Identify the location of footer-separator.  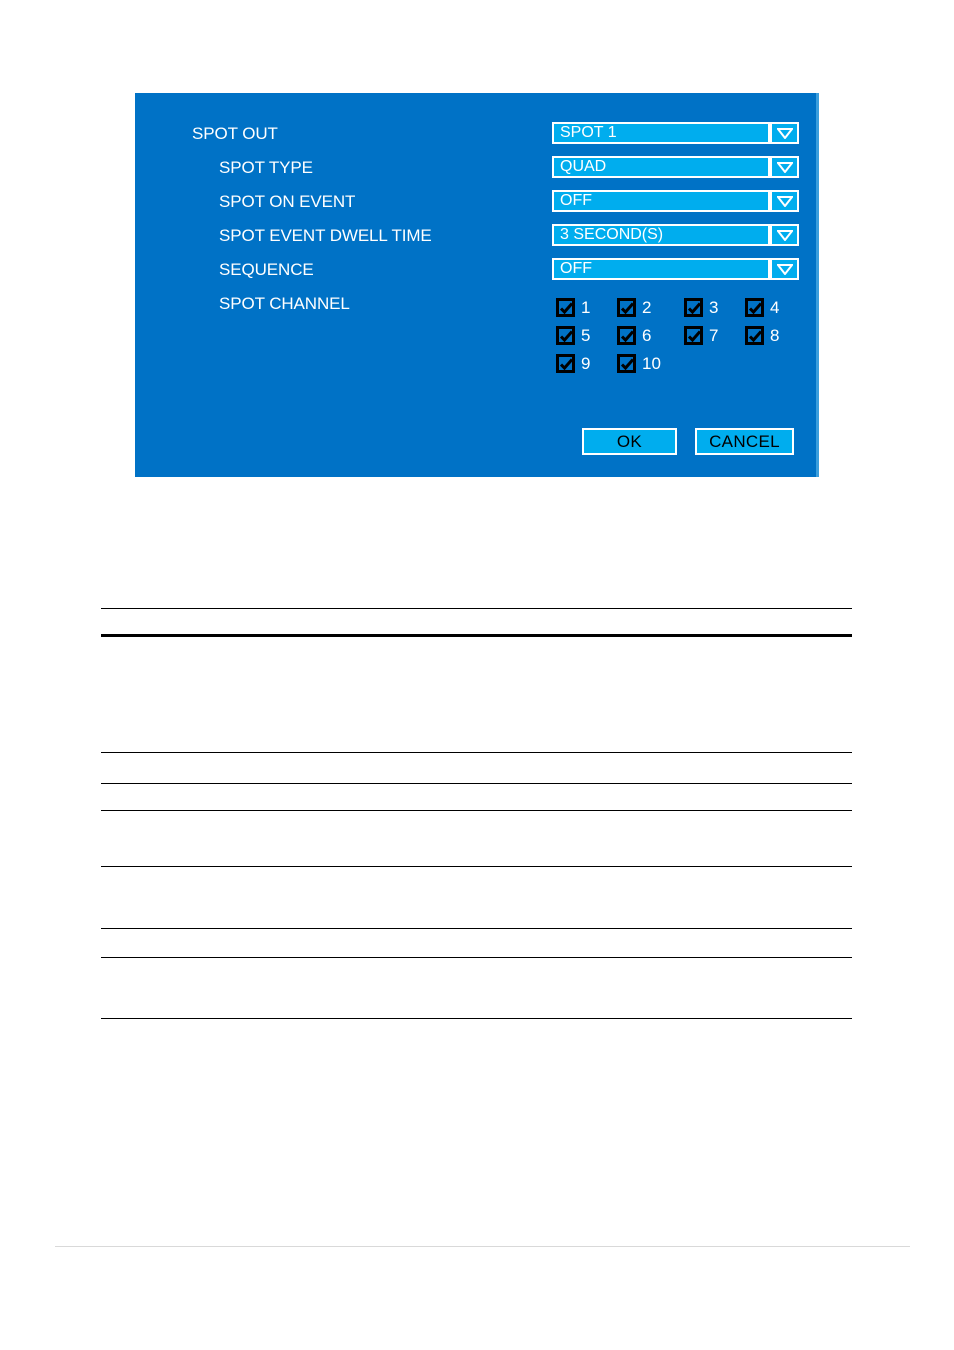
(482, 1246).